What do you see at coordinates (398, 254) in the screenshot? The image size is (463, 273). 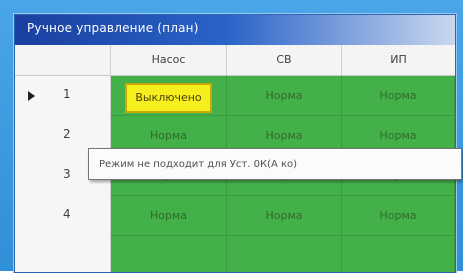 I see `grid-cell-r5-c3` at bounding box center [398, 254].